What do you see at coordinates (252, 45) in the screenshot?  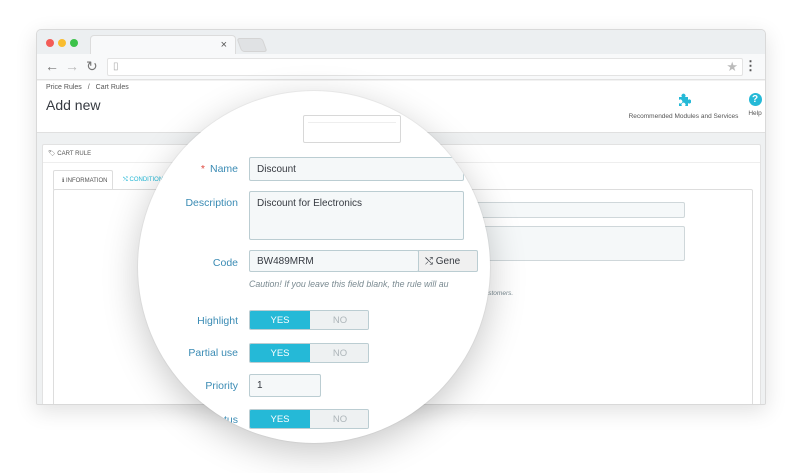 I see `new-tab-button` at bounding box center [252, 45].